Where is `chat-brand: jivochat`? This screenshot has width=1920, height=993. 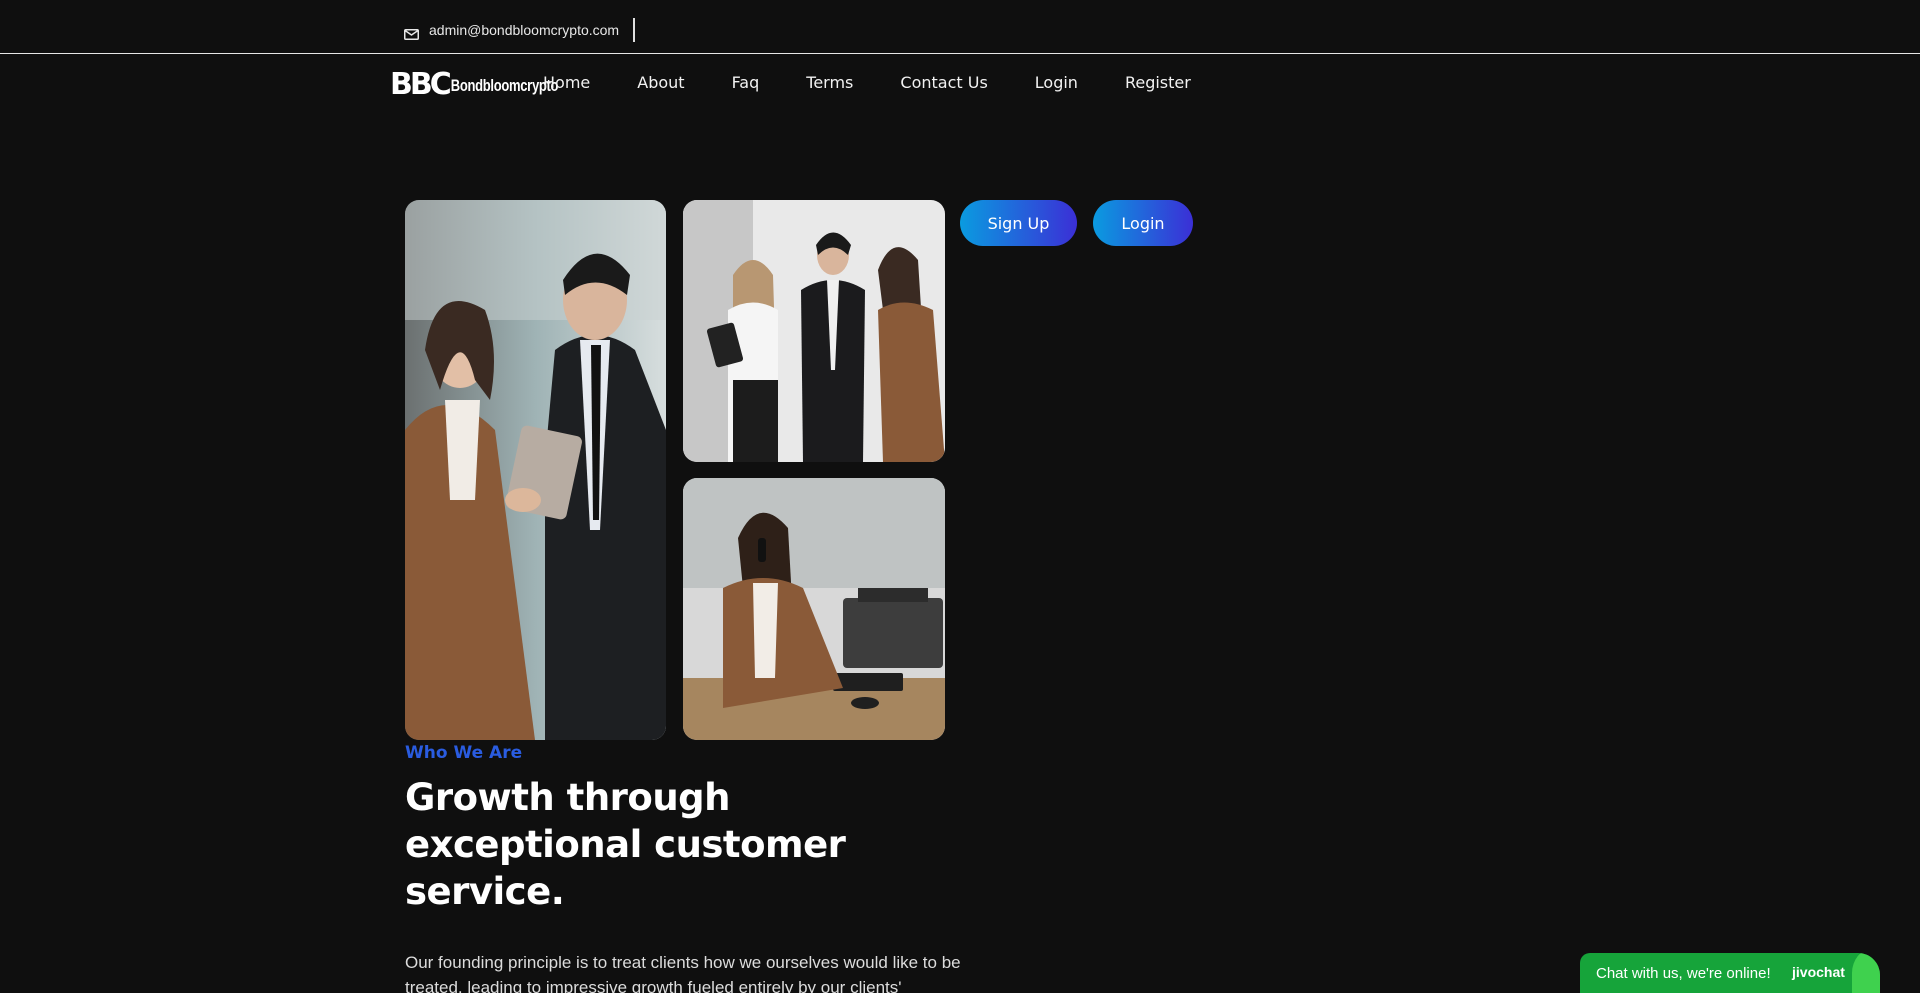
chat-brand: jivochat is located at coordinates (1818, 972).